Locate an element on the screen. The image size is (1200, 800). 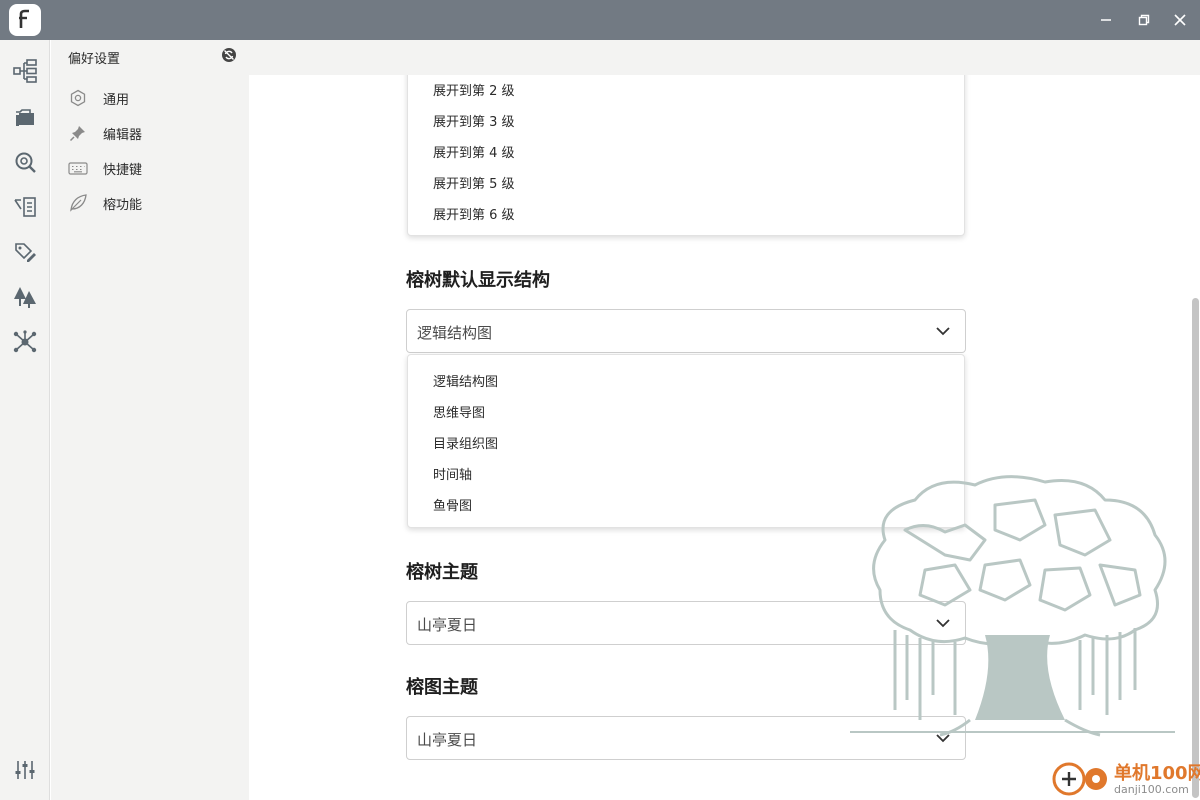
nav-item-editor: 编辑器 is located at coordinates (151, 133).